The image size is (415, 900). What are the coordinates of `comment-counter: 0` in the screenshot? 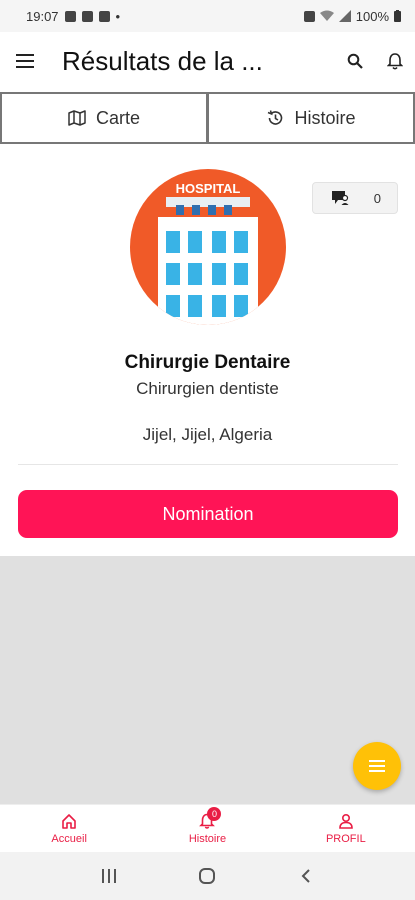 It's located at (355, 198).